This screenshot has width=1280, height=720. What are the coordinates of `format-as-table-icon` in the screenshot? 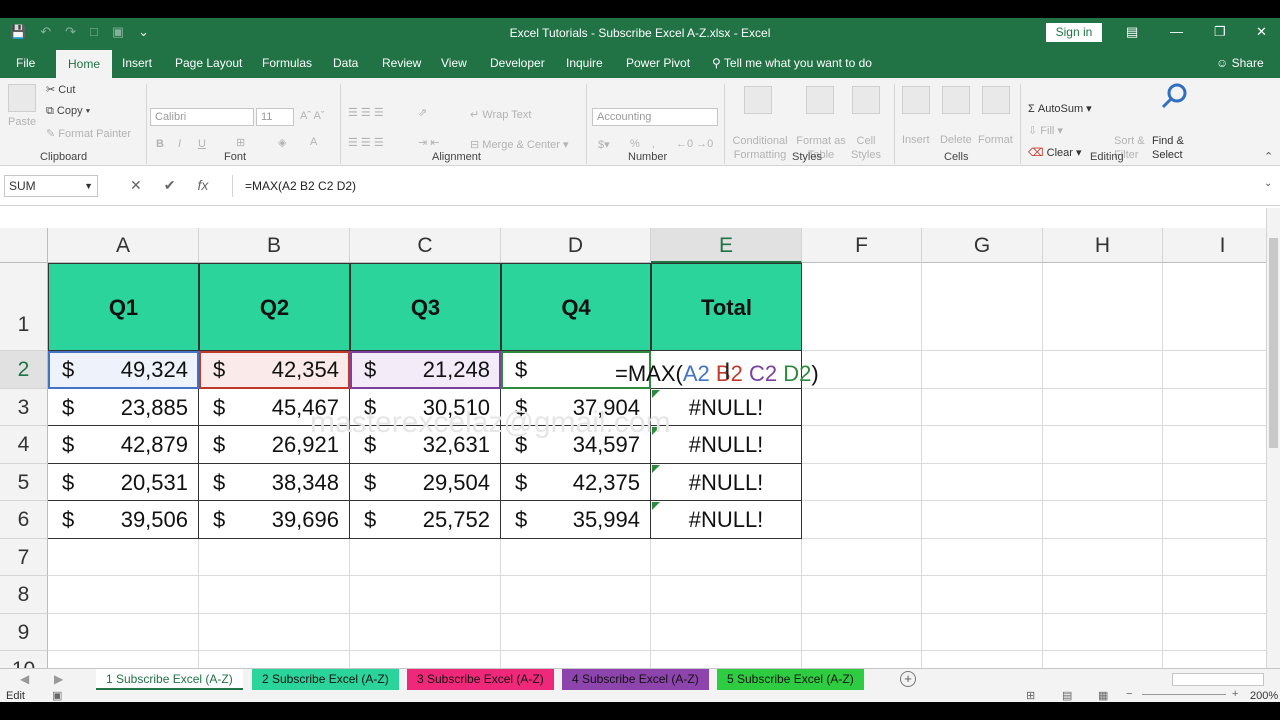 It's located at (820, 100).